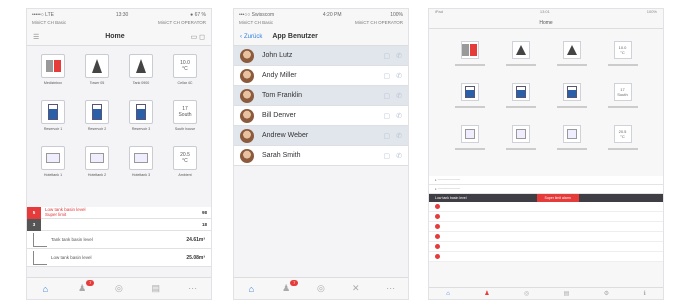 Image resolution: width=682 pixels, height=305 pixels. What do you see at coordinates (195, 239) in the screenshot?
I see `level-value: 24.61m³` at bounding box center [195, 239].